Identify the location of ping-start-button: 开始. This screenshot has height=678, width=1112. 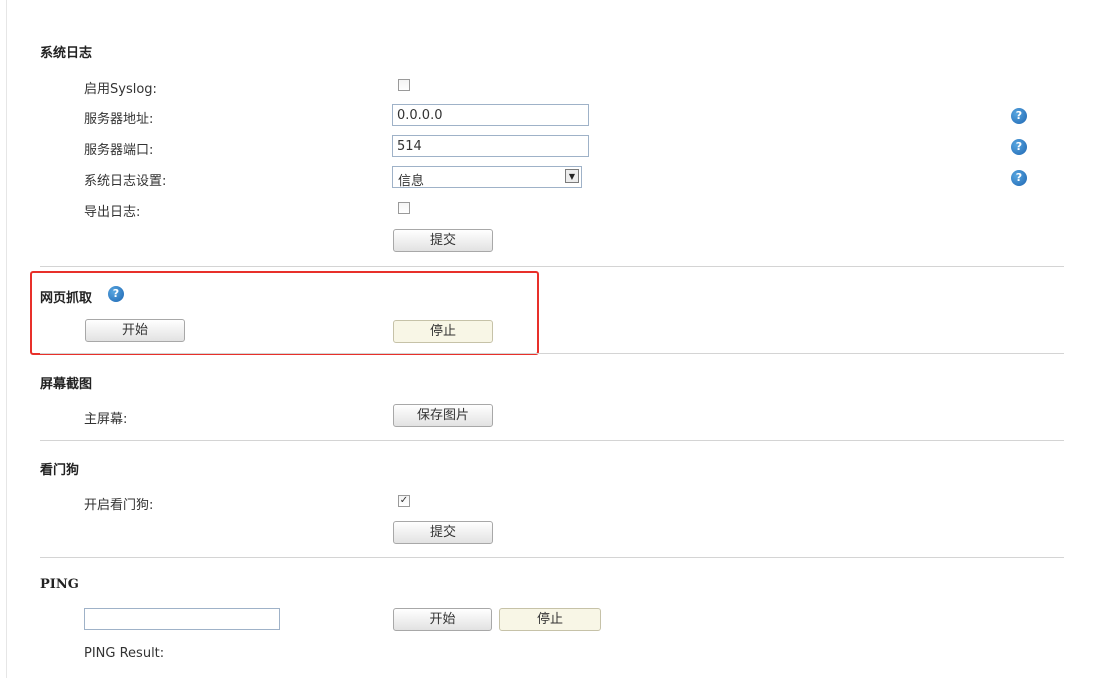
(442, 619).